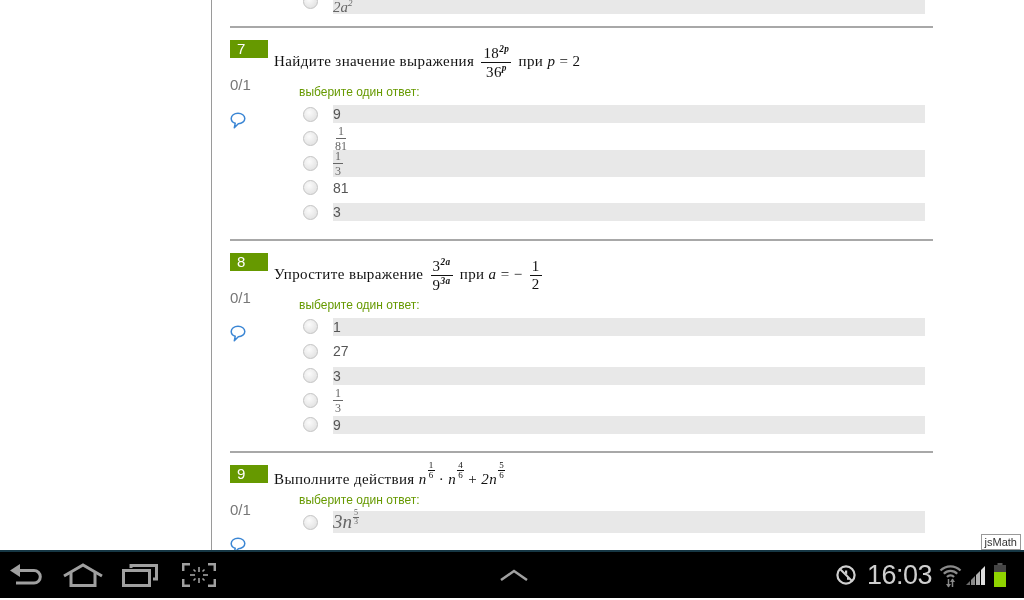  Describe the element at coordinates (140, 575) in the screenshot. I see `recent-apps-icon` at that location.